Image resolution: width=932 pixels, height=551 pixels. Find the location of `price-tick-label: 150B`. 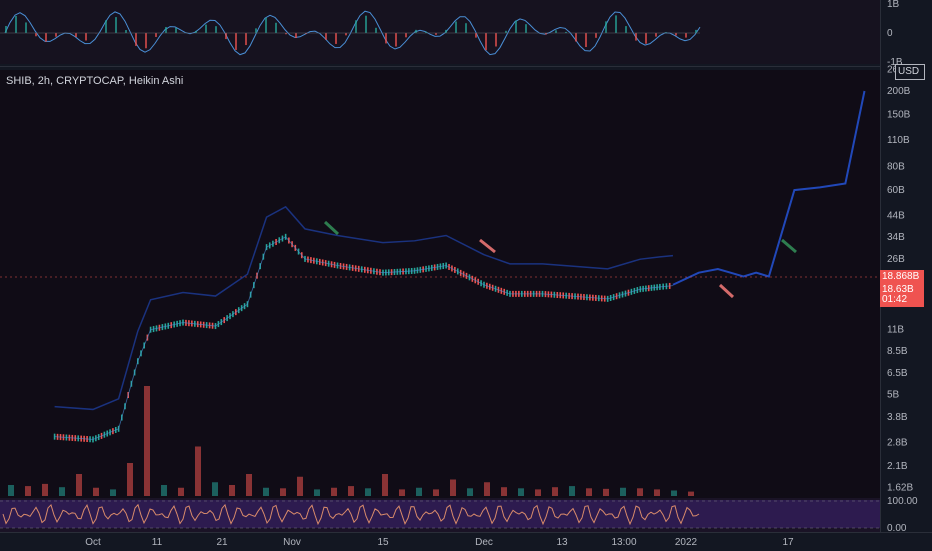

price-tick-label: 150B is located at coordinates (899, 115).